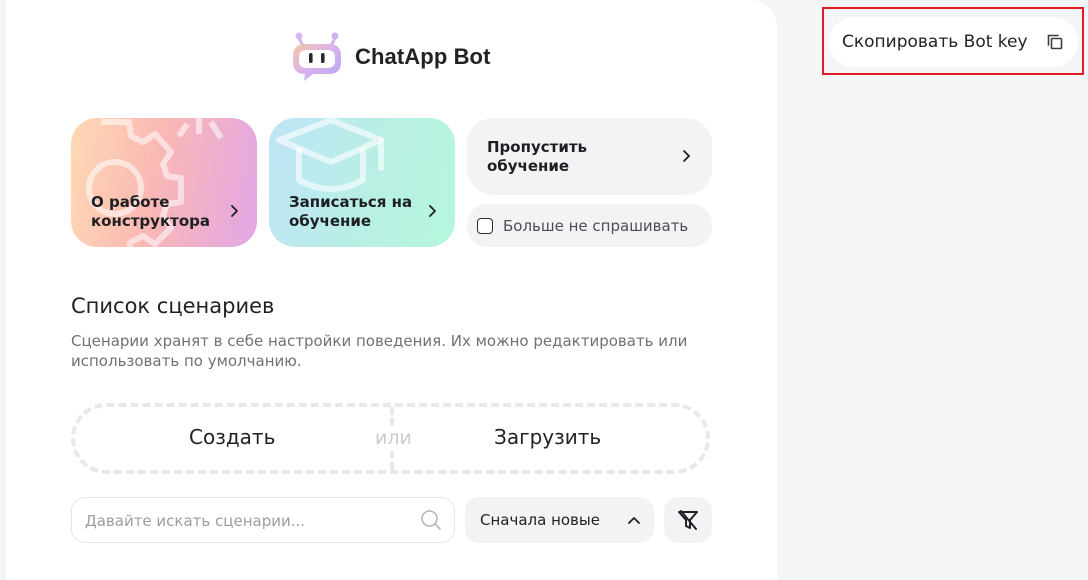 Image resolution: width=1088 pixels, height=580 pixels. What do you see at coordinates (318, 57) in the screenshot?
I see `chat-bot-logo-icon` at bounding box center [318, 57].